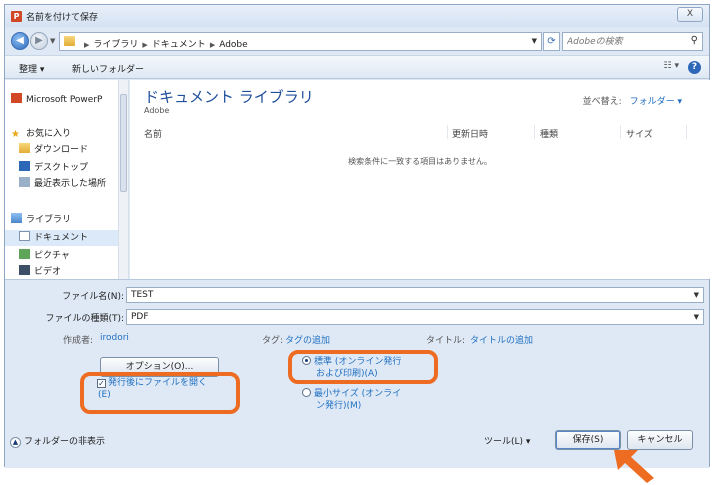  Describe the element at coordinates (160, 393) in the screenshot. I see `highlight-open-after-publish` at that location.